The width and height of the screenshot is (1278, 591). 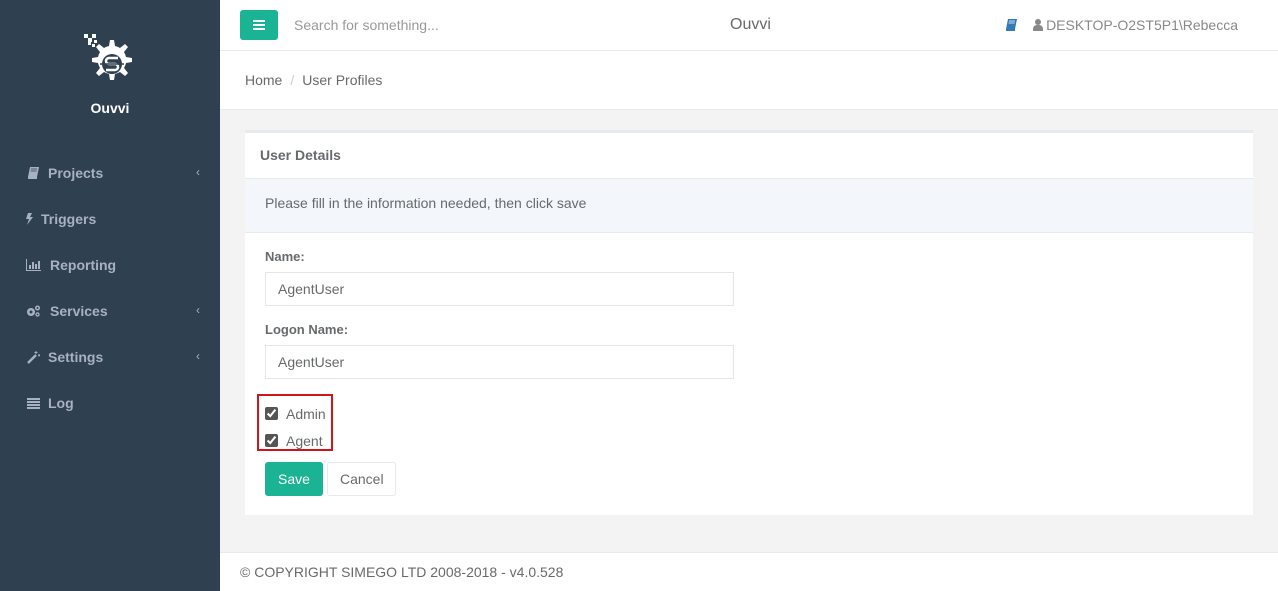 I want to click on sidebar-item-triggers: Triggers, so click(x=110, y=219).